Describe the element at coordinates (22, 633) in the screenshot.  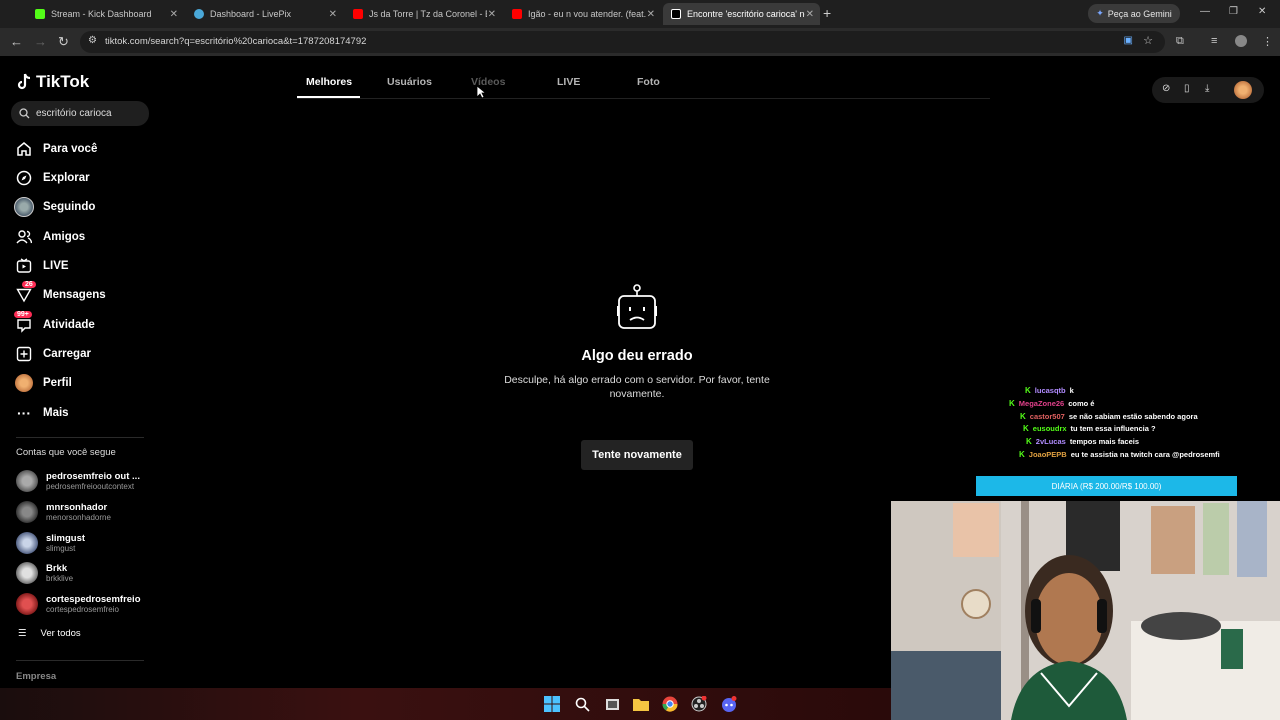
I see `list-icon: ☰` at that location.